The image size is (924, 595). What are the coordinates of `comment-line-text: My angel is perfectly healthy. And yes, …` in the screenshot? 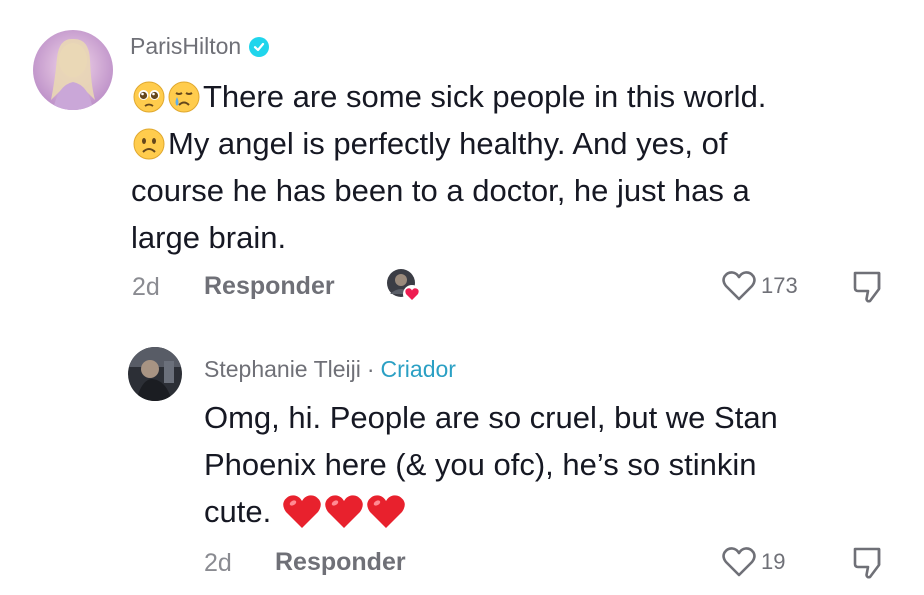 It's located at (448, 143).